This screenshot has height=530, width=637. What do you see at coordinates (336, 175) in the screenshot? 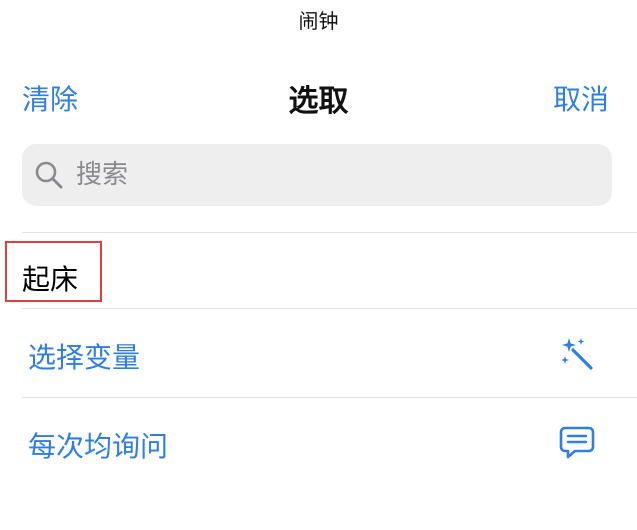
I see `search-input` at bounding box center [336, 175].